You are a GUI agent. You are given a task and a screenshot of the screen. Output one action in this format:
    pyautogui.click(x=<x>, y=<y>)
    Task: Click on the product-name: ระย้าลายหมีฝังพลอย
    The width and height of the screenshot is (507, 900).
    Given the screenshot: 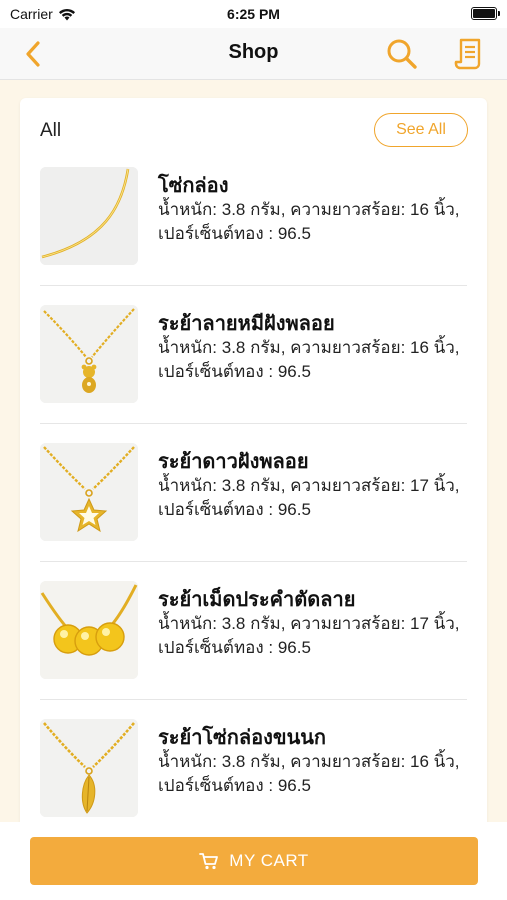 What is the action you would take?
    pyautogui.click(x=246, y=324)
    